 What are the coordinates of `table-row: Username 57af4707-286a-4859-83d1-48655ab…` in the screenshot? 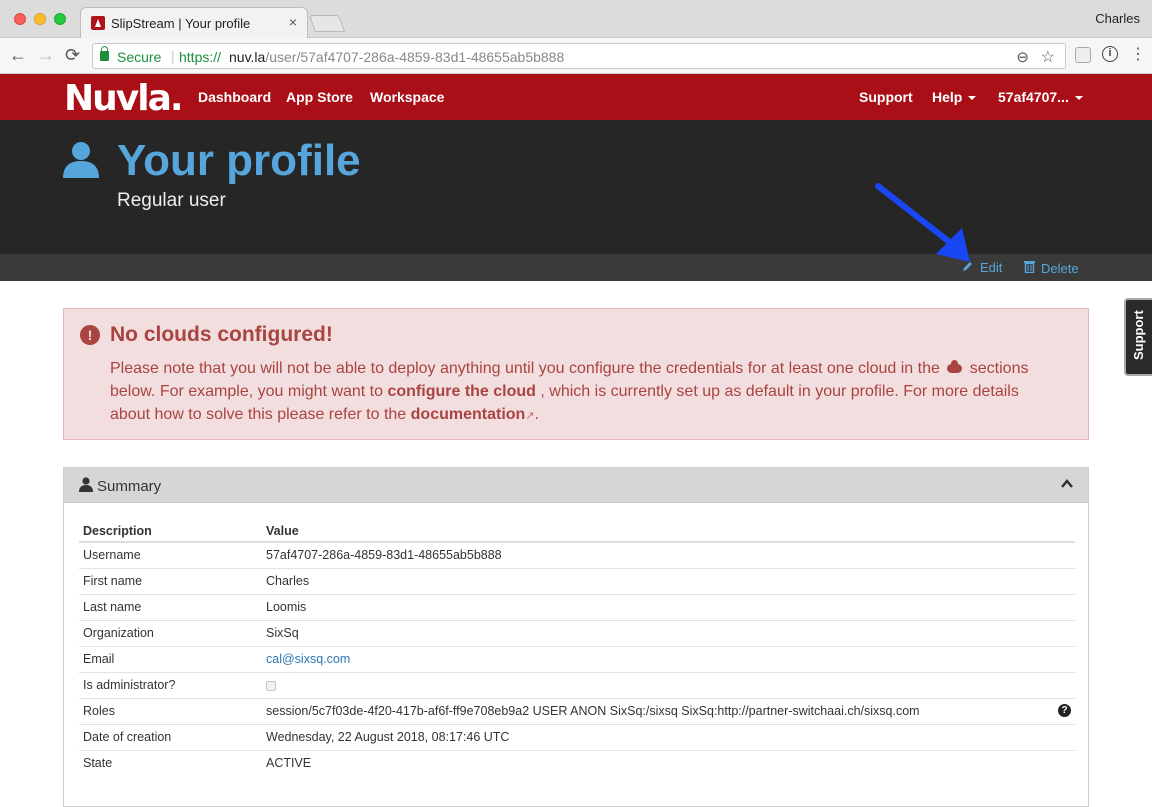 It's located at (577, 554).